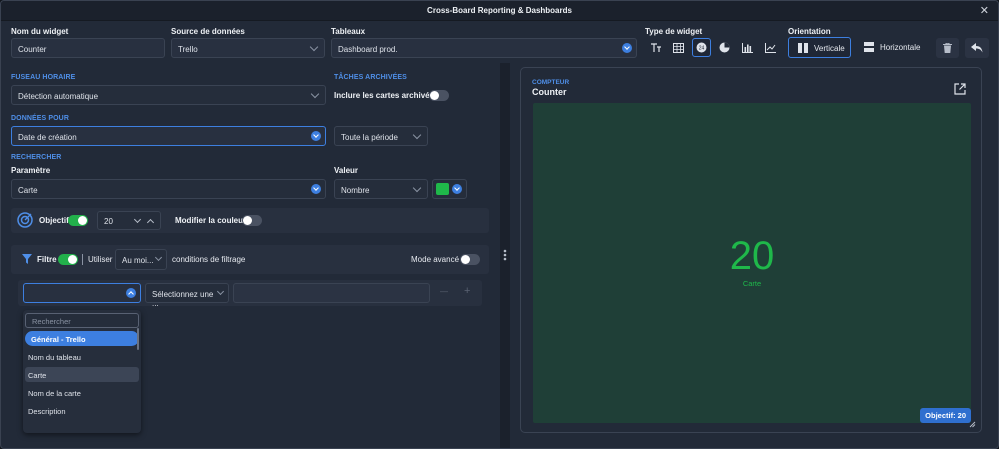  I want to click on close-icon: ✕, so click(984, 10).